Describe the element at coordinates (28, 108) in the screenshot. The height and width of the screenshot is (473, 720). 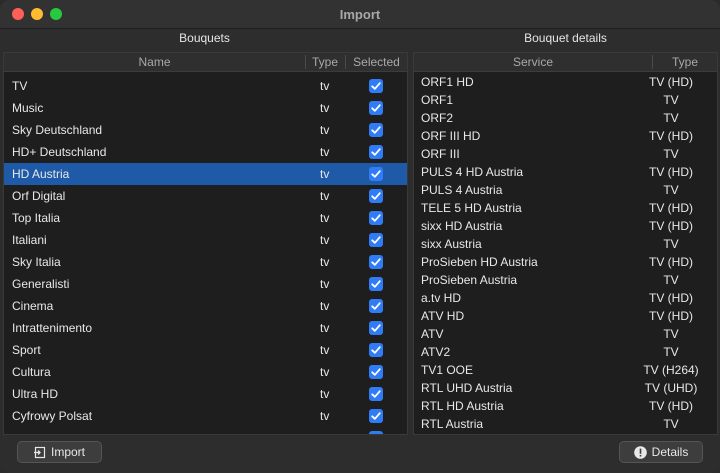
I see `bouquet-name: Music` at that location.